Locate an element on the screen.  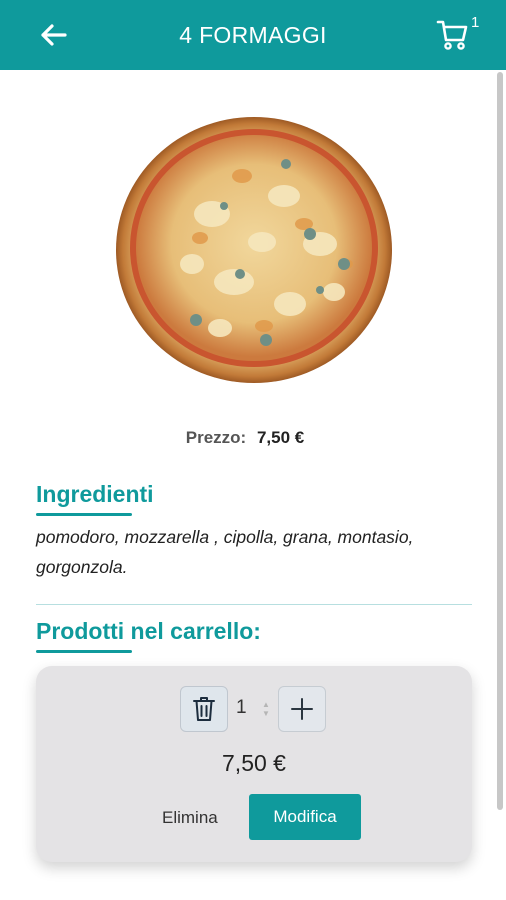
cart-section-heading: Prodotti nel carrello: is located at coordinates (148, 631).